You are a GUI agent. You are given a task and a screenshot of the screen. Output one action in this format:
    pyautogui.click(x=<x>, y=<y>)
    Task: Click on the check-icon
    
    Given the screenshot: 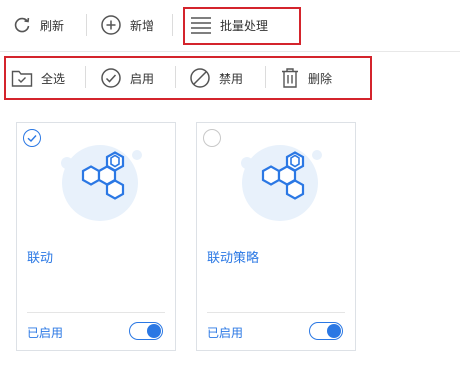 What is the action you would take?
    pyautogui.click(x=32, y=138)
    